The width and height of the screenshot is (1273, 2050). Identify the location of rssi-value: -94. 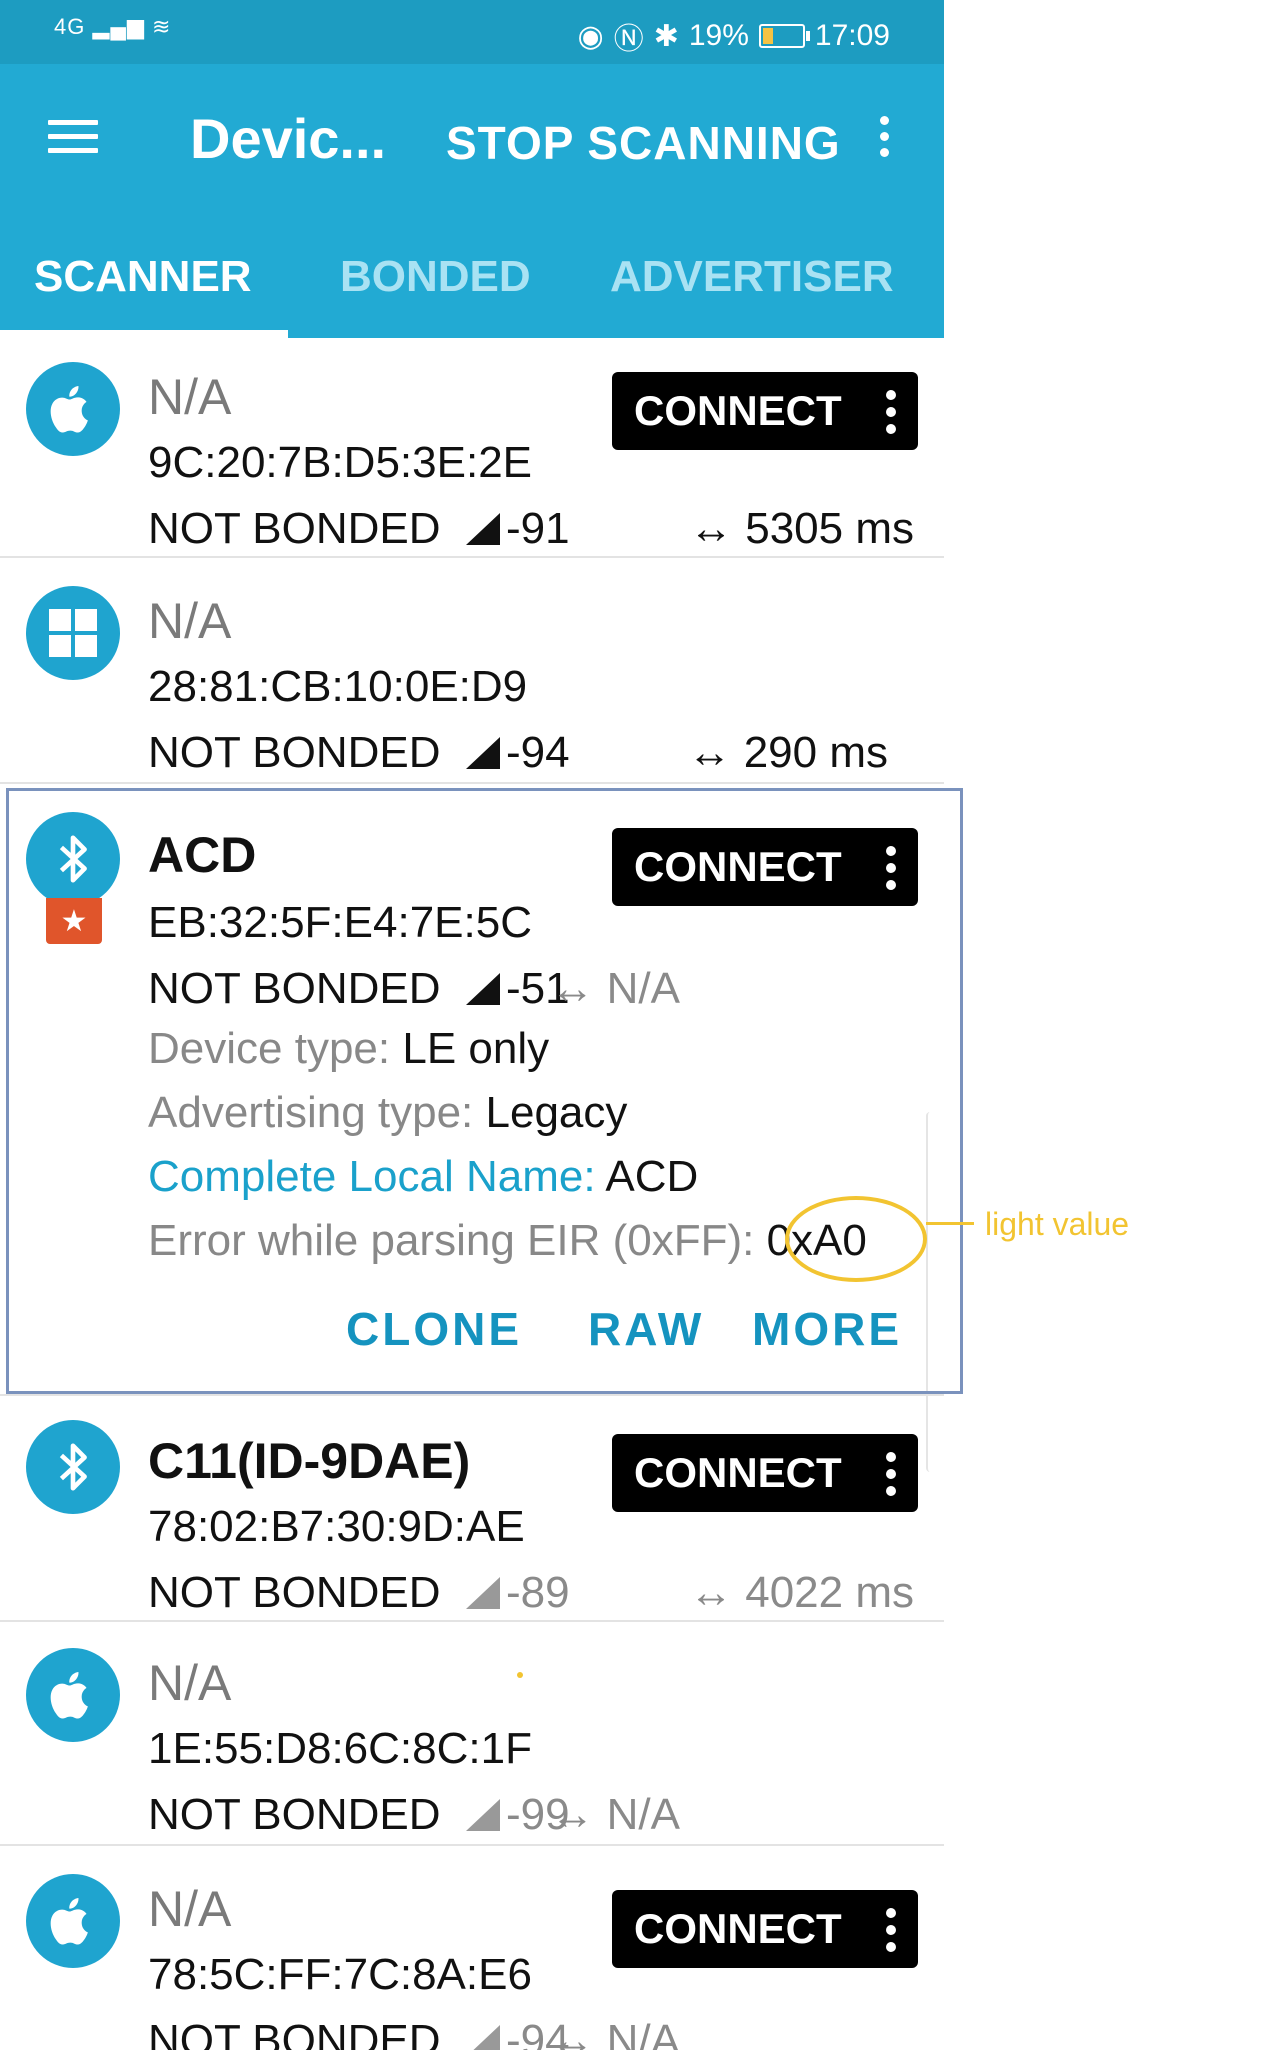
(538, 752).